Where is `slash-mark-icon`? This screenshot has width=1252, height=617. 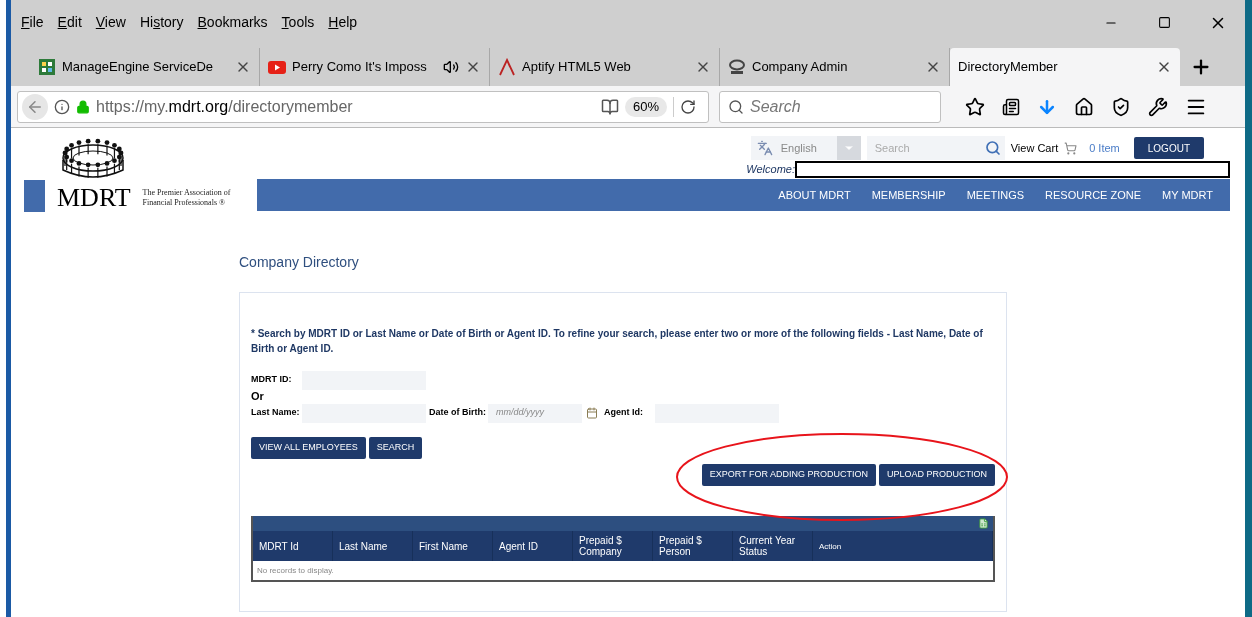
slash-mark-icon is located at coordinates (507, 67).